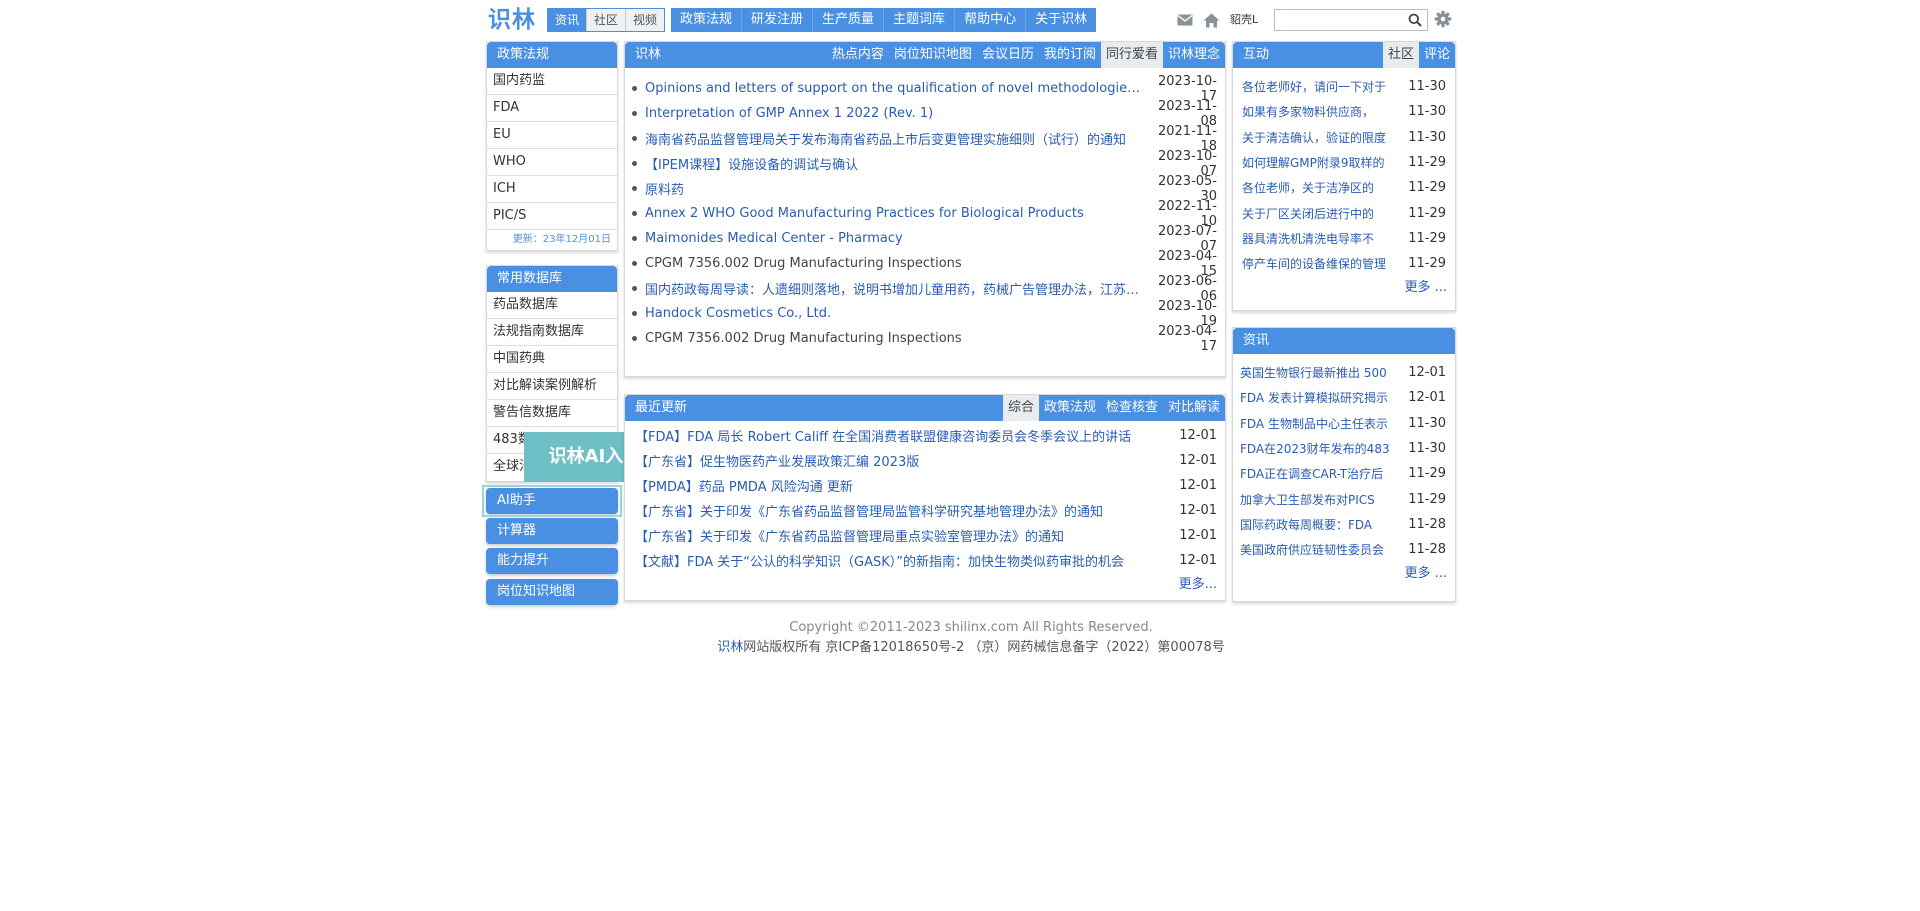 The image size is (1920, 911). I want to click on nav-production-quality: 生产质量, so click(847, 20).